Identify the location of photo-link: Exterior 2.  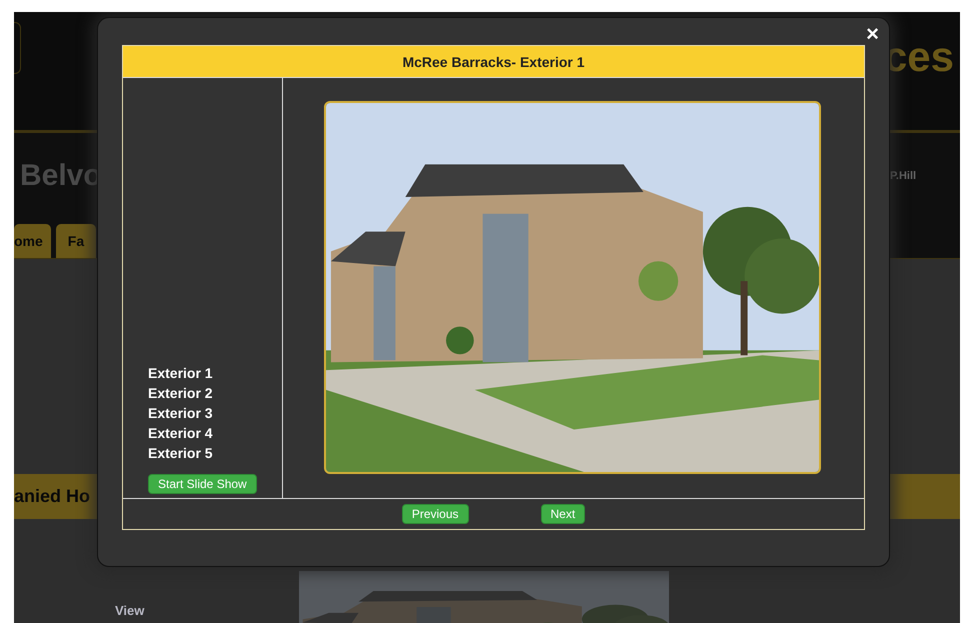
(215, 393).